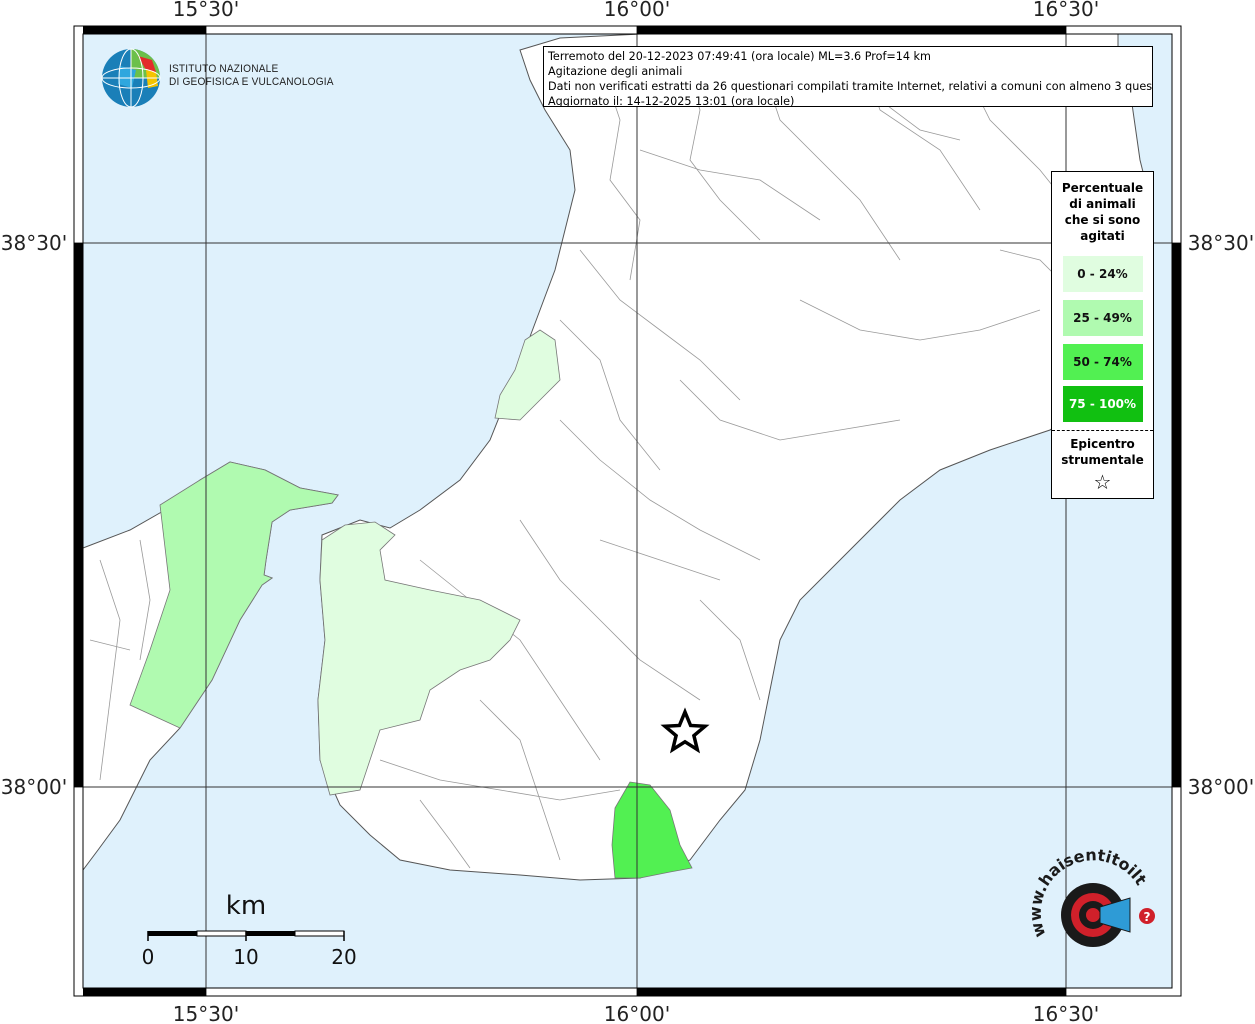 Image resolution: width=1255 pixels, height=1024 pixels. What do you see at coordinates (1102, 274) in the screenshot?
I see `legend-class-0-24: 0 - 24%` at bounding box center [1102, 274].